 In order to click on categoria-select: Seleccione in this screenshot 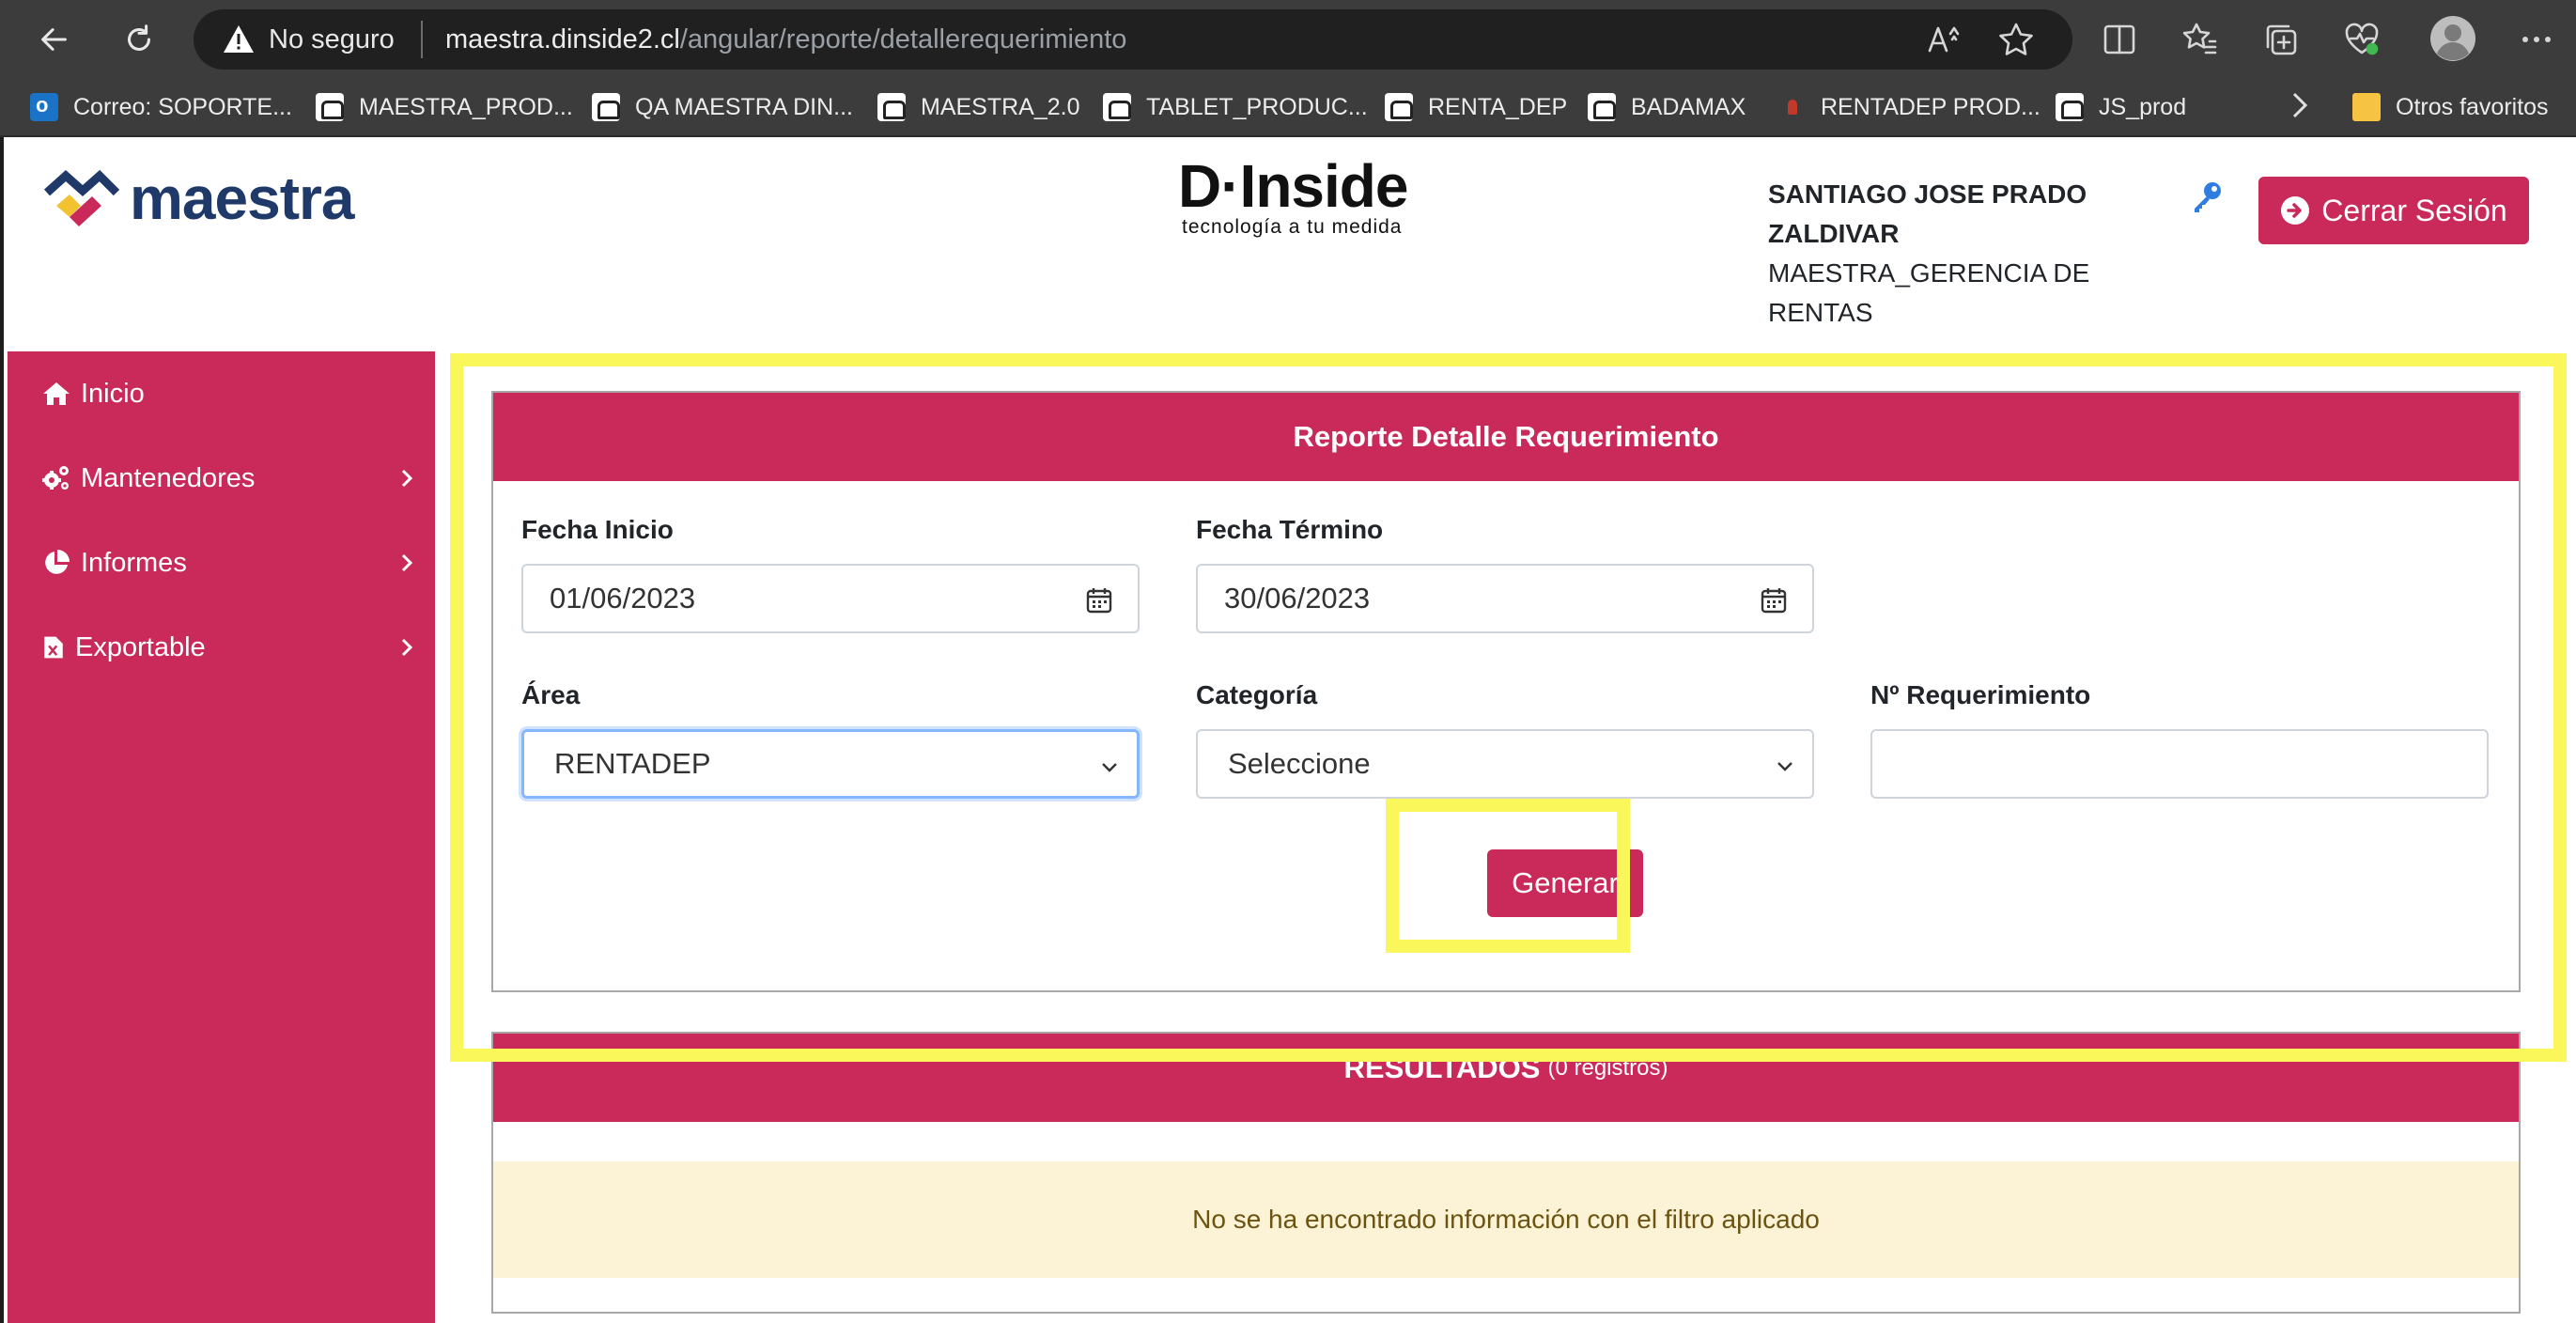, I will do `click(1505, 764)`.